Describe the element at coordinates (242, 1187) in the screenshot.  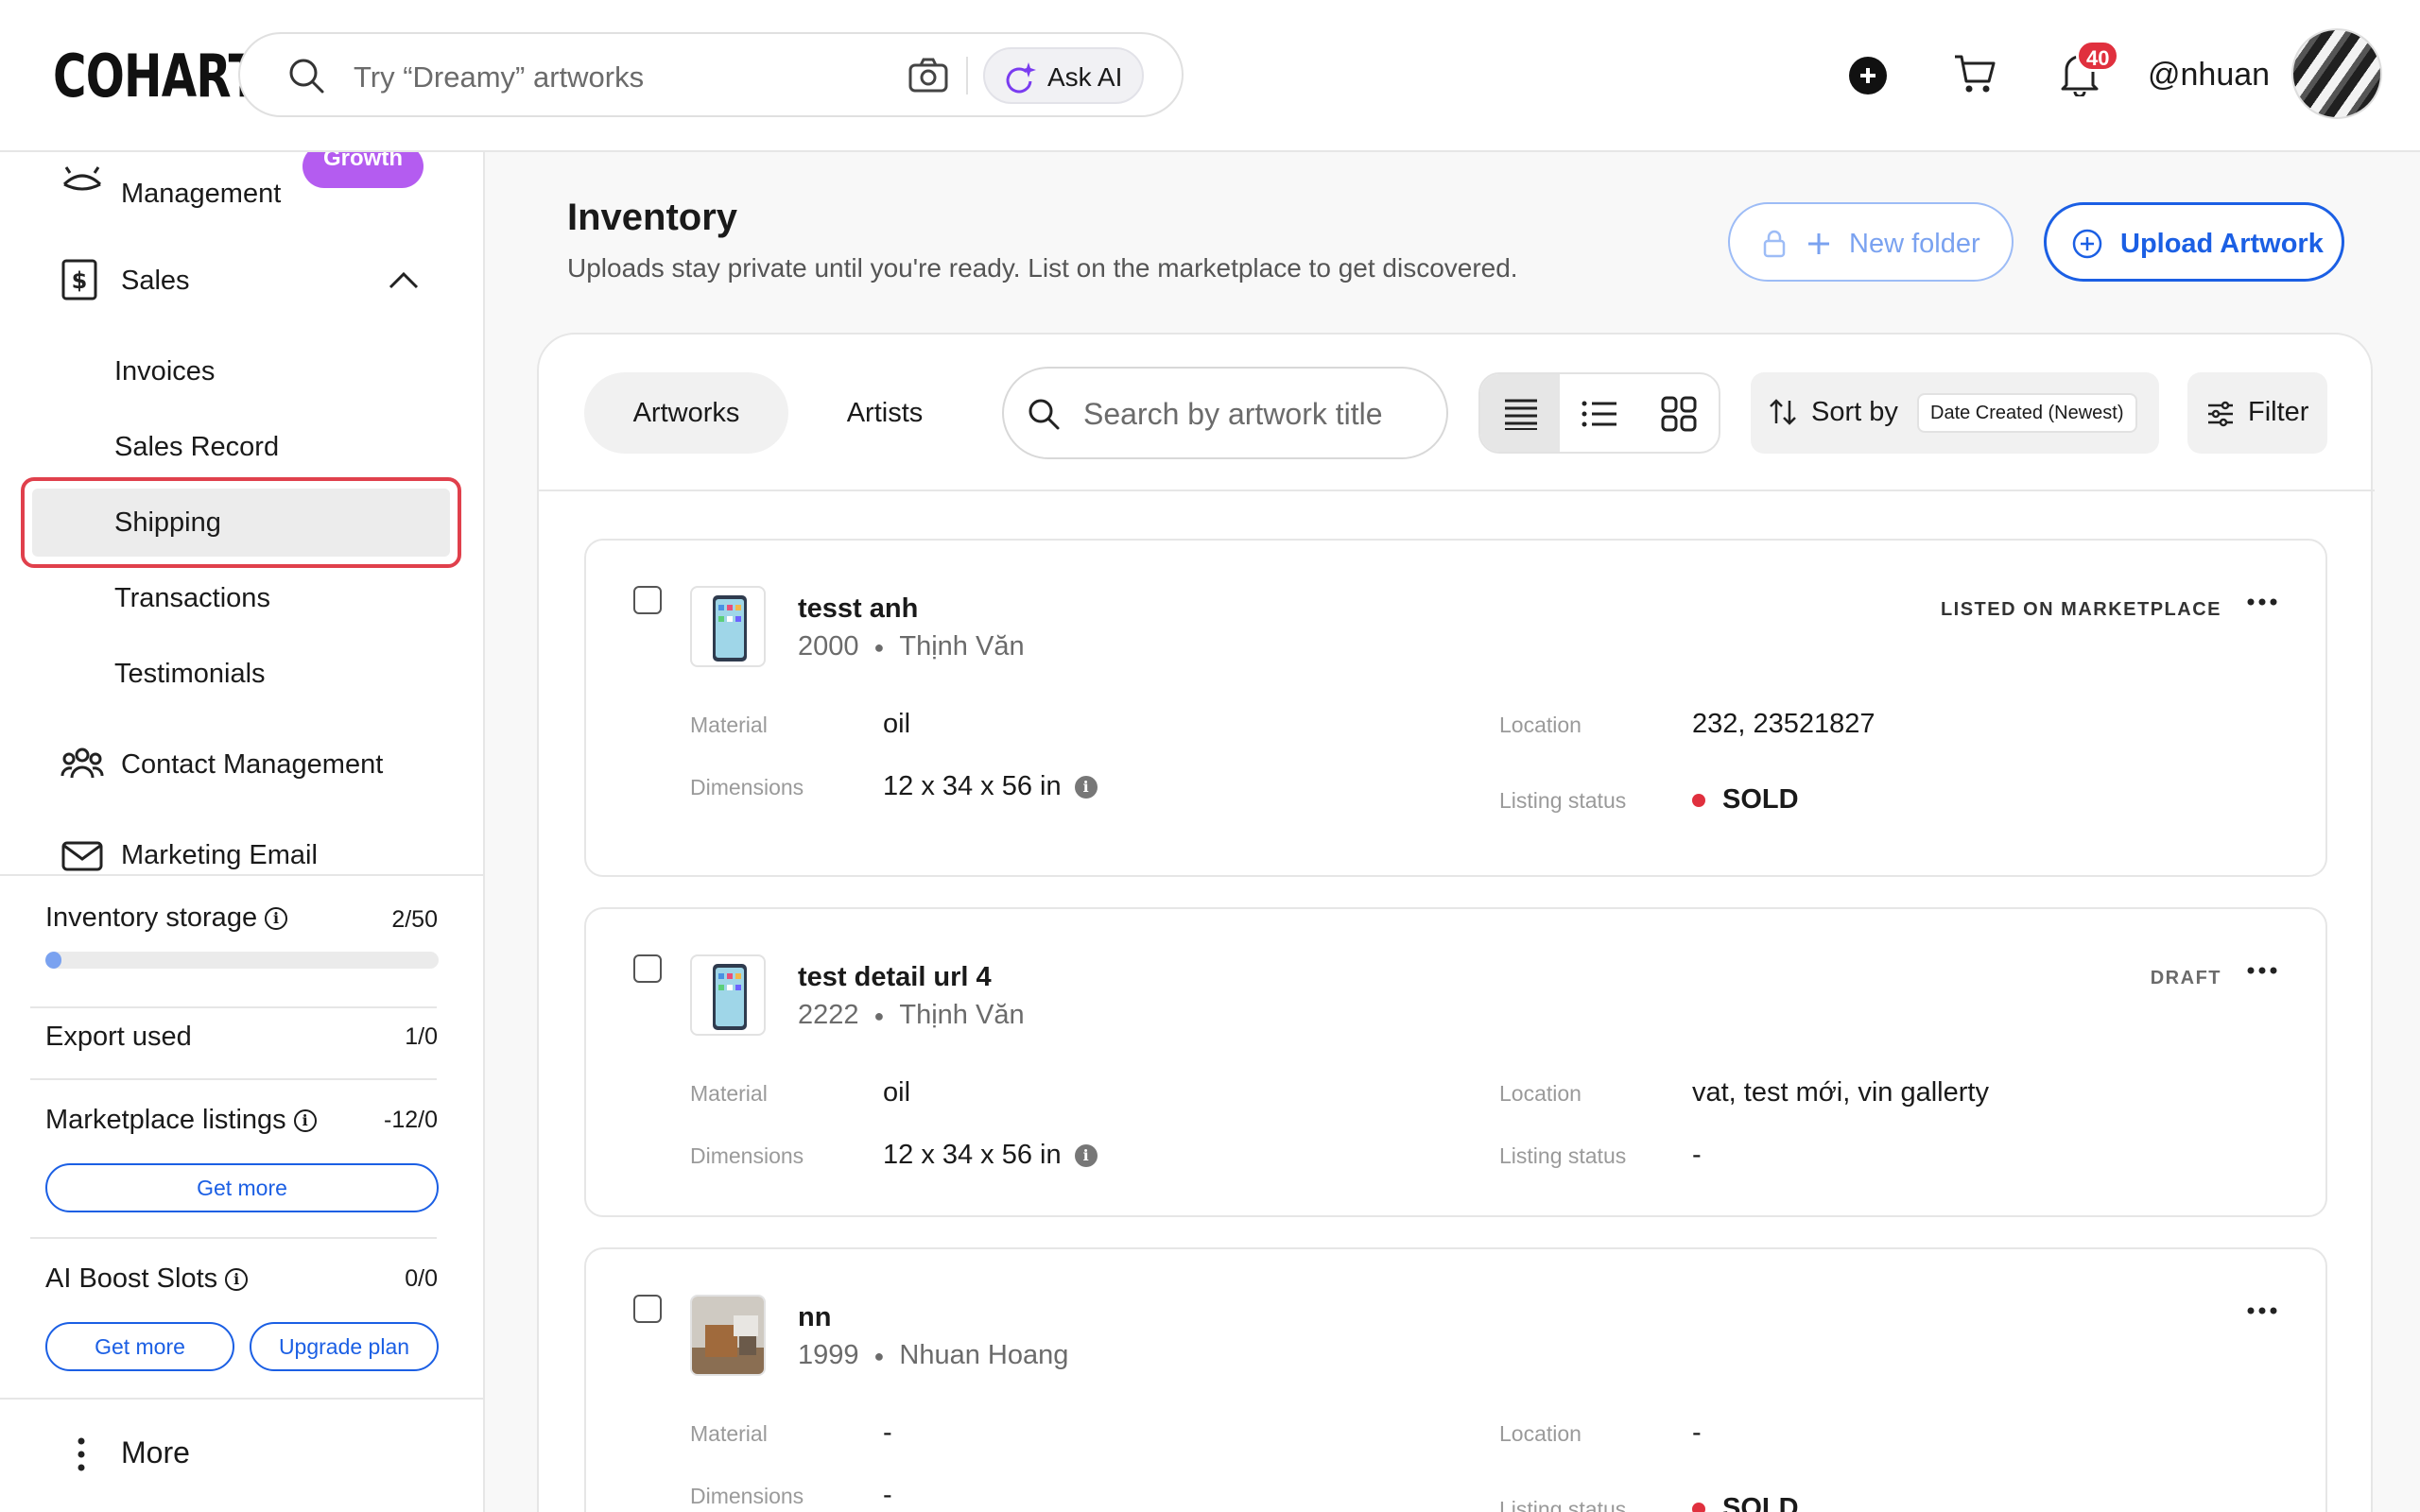
I see `get-more-listings-button: Get more` at that location.